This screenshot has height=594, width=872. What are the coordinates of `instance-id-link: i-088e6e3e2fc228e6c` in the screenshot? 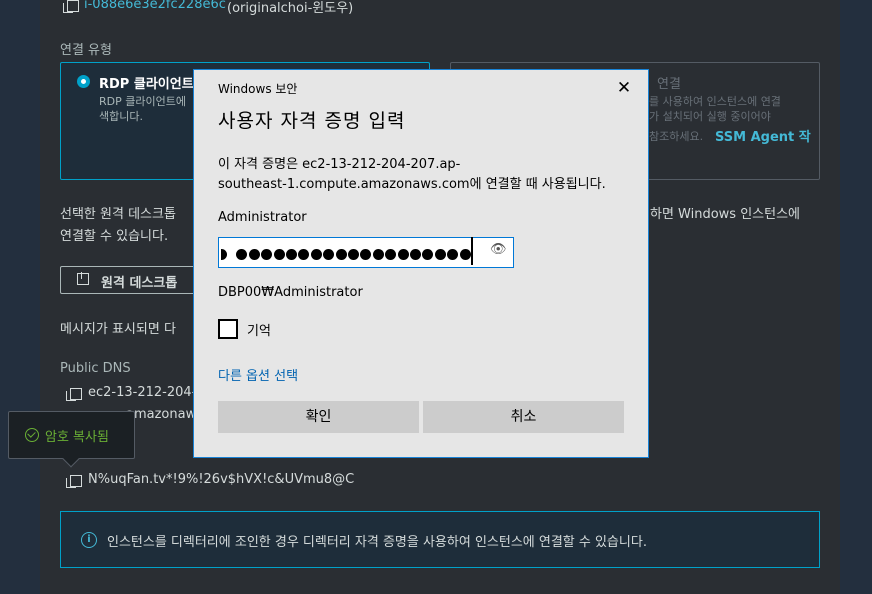 It's located at (155, 6).